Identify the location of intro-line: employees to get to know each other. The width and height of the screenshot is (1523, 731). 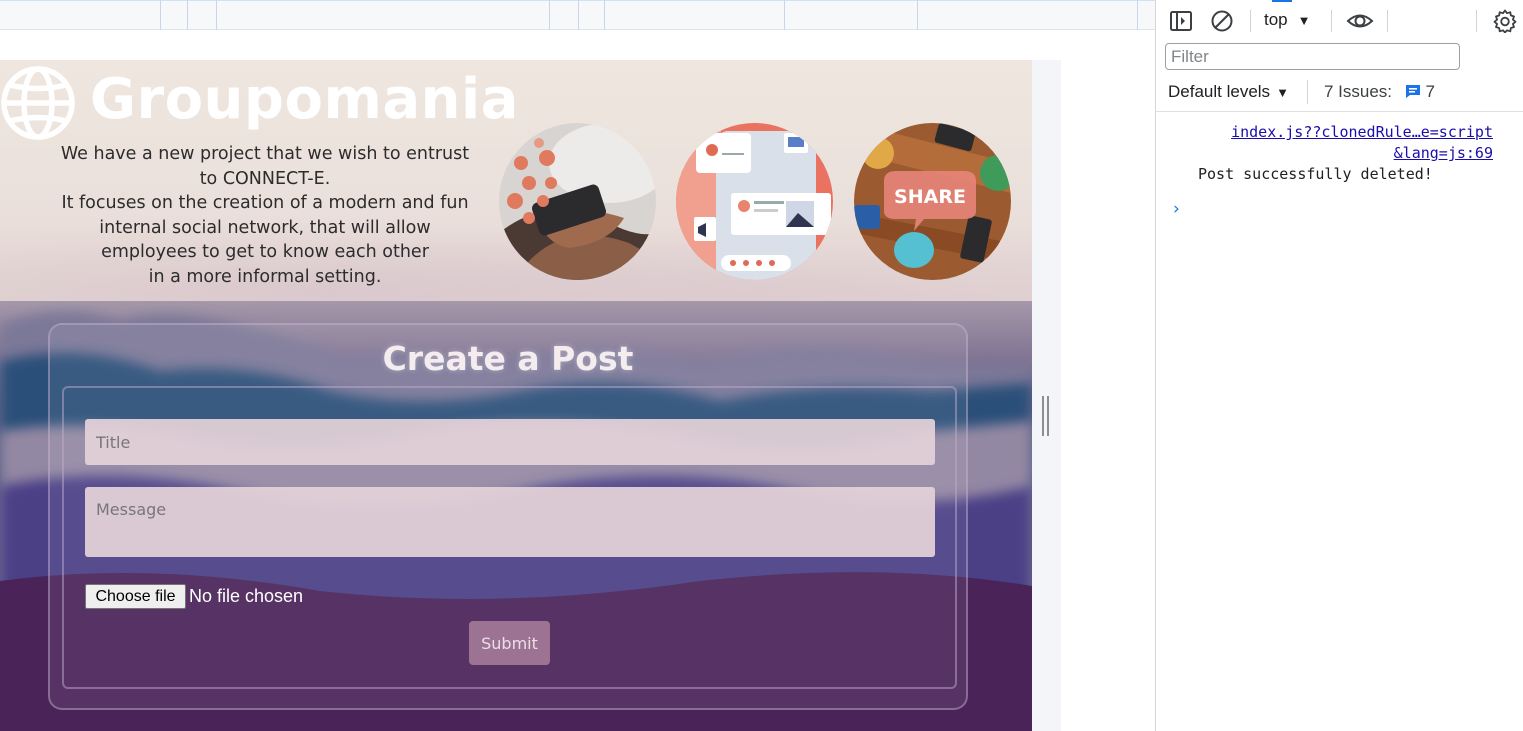
(265, 252).